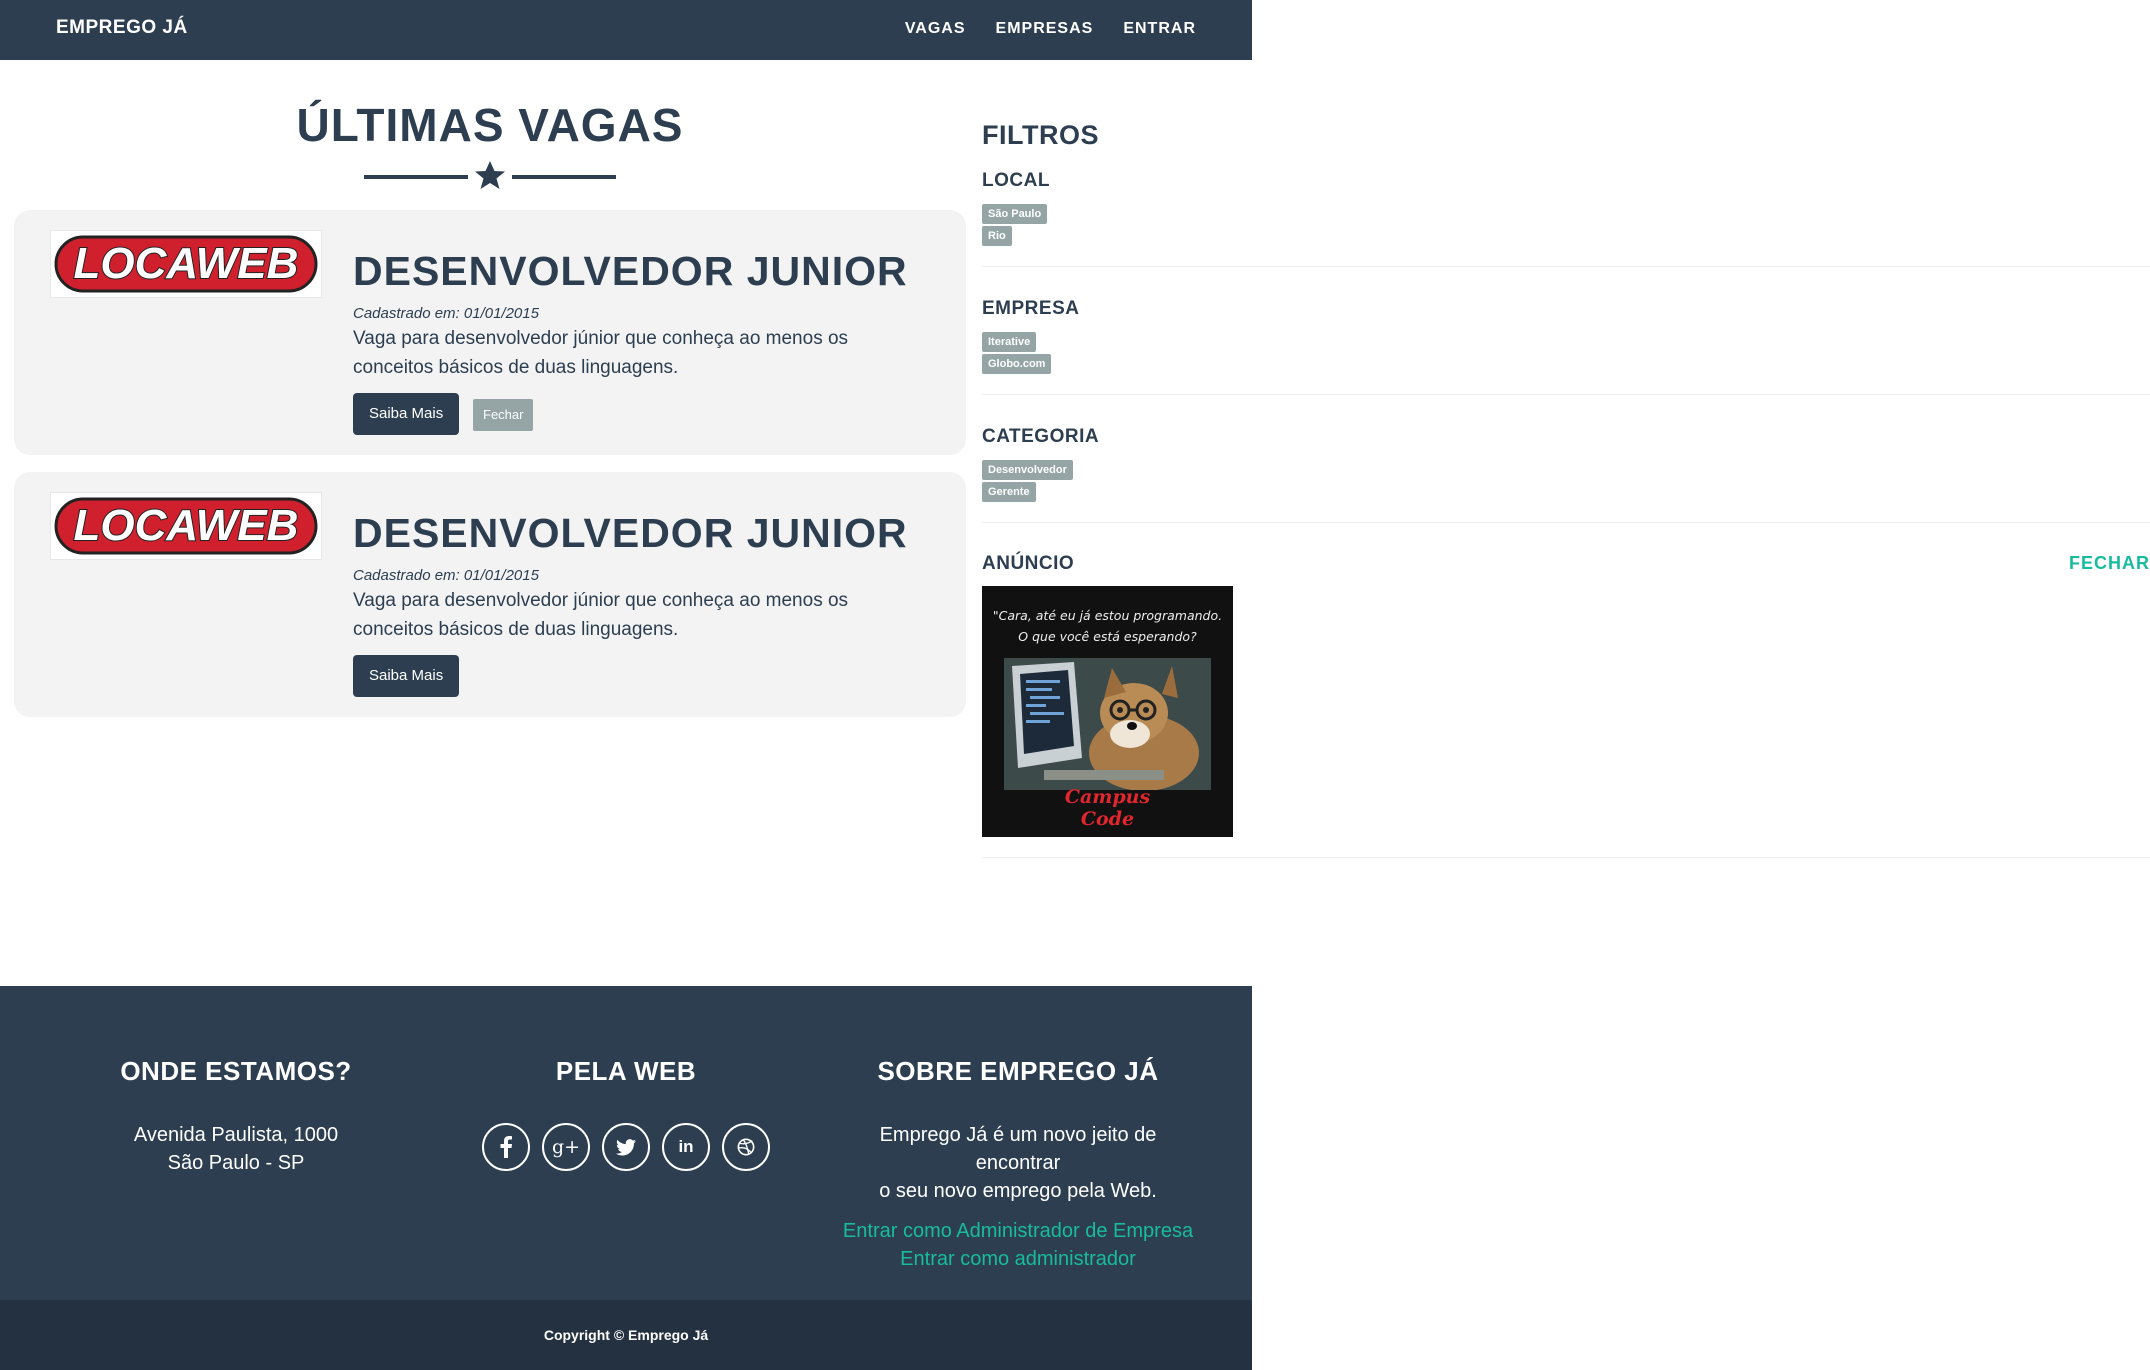 This screenshot has width=2150, height=1370. Describe the element at coordinates (490, 125) in the screenshot. I see `section-title: ÚLTIMAS VAGAS` at that location.